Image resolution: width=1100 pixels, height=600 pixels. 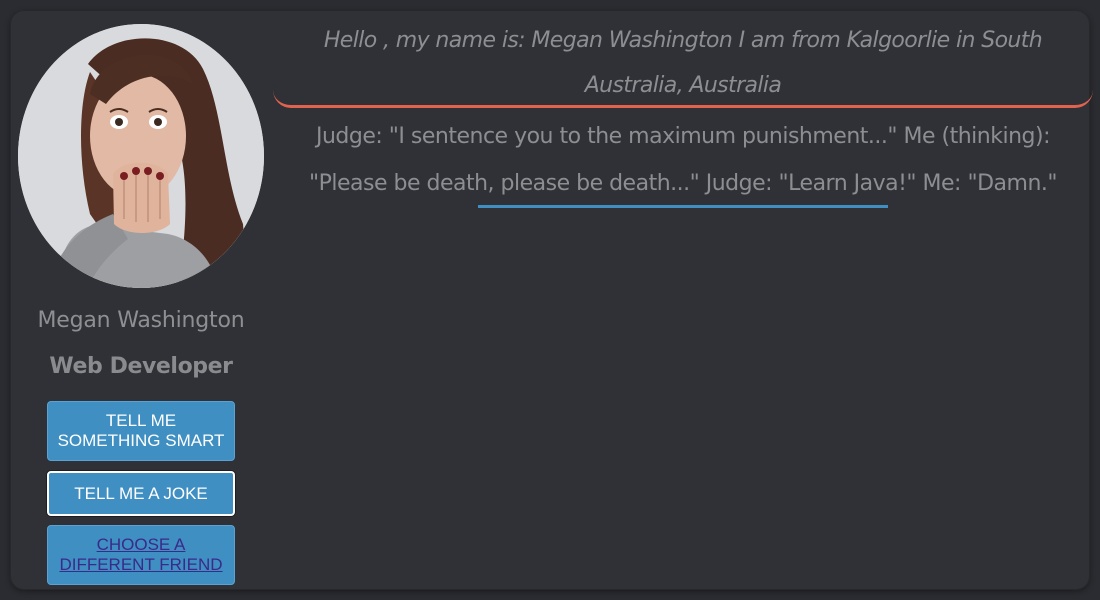 What do you see at coordinates (141, 493) in the screenshot?
I see `tell-me-a-joke-button: TELL ME A JOKE` at bounding box center [141, 493].